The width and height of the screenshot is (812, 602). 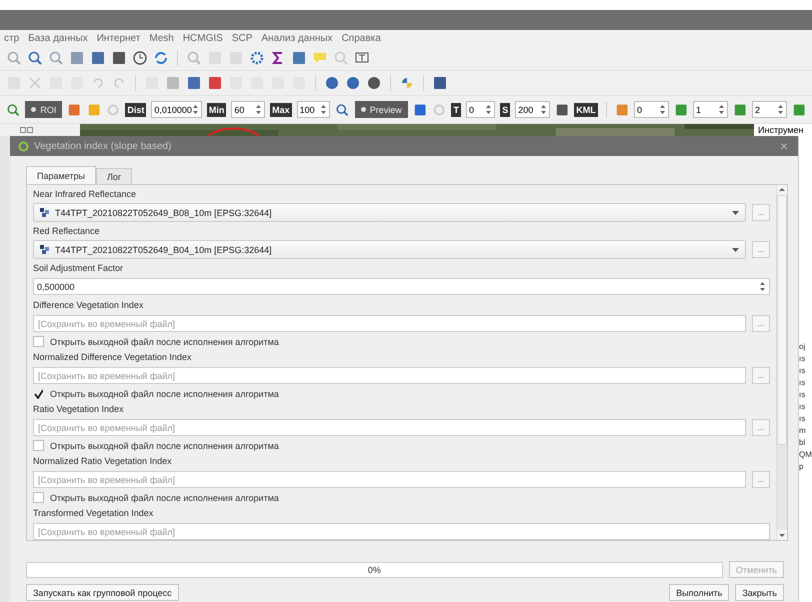 What do you see at coordinates (93, 513) in the screenshot?
I see `parameter-label: Transformed Vegetation Index` at bounding box center [93, 513].